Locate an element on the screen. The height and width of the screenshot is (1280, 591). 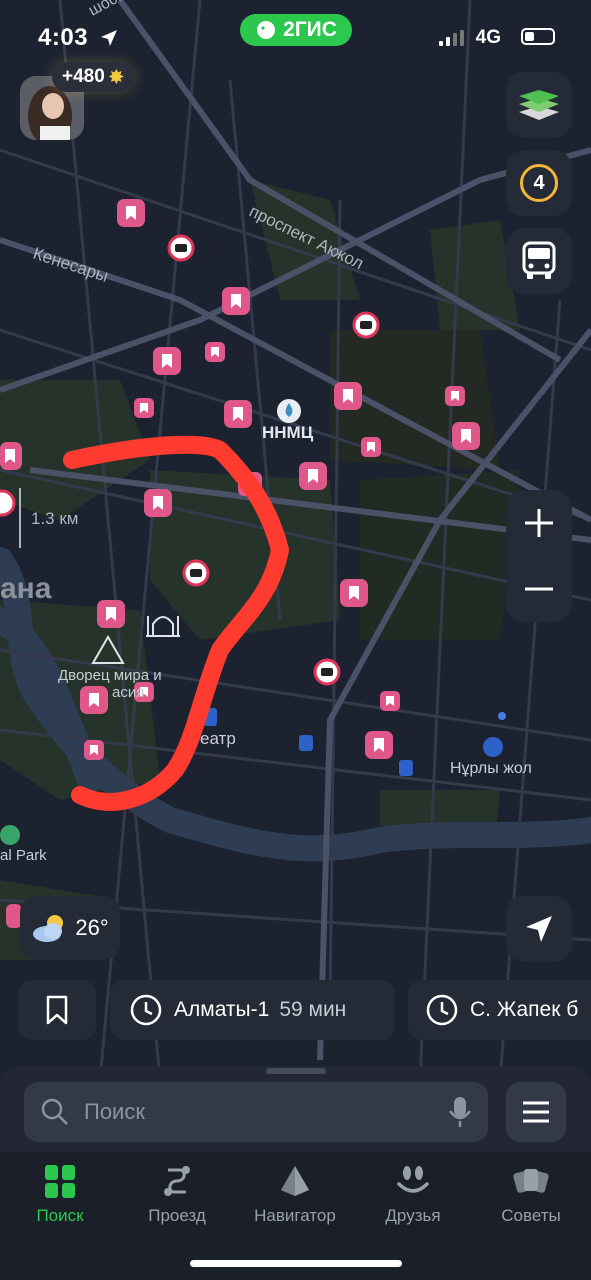
hamburger-icon is located at coordinates (536, 1112).